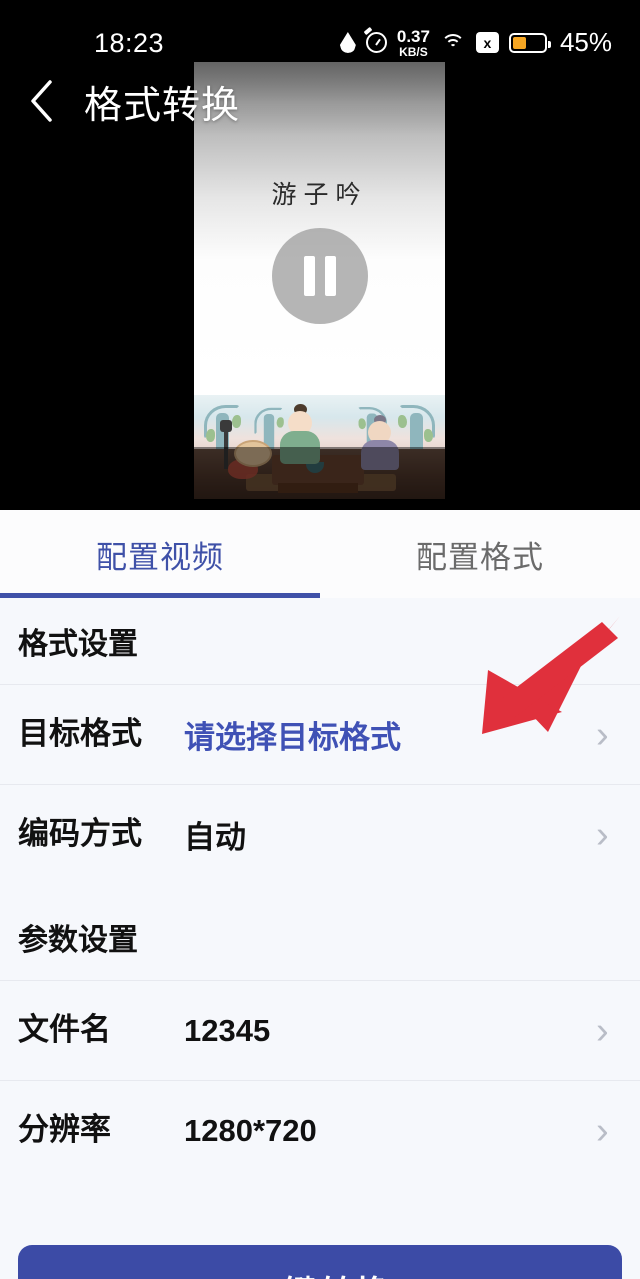 This screenshot has width=640, height=1279. Describe the element at coordinates (551, 675) in the screenshot. I see `annotation-arrow-icon` at that location.